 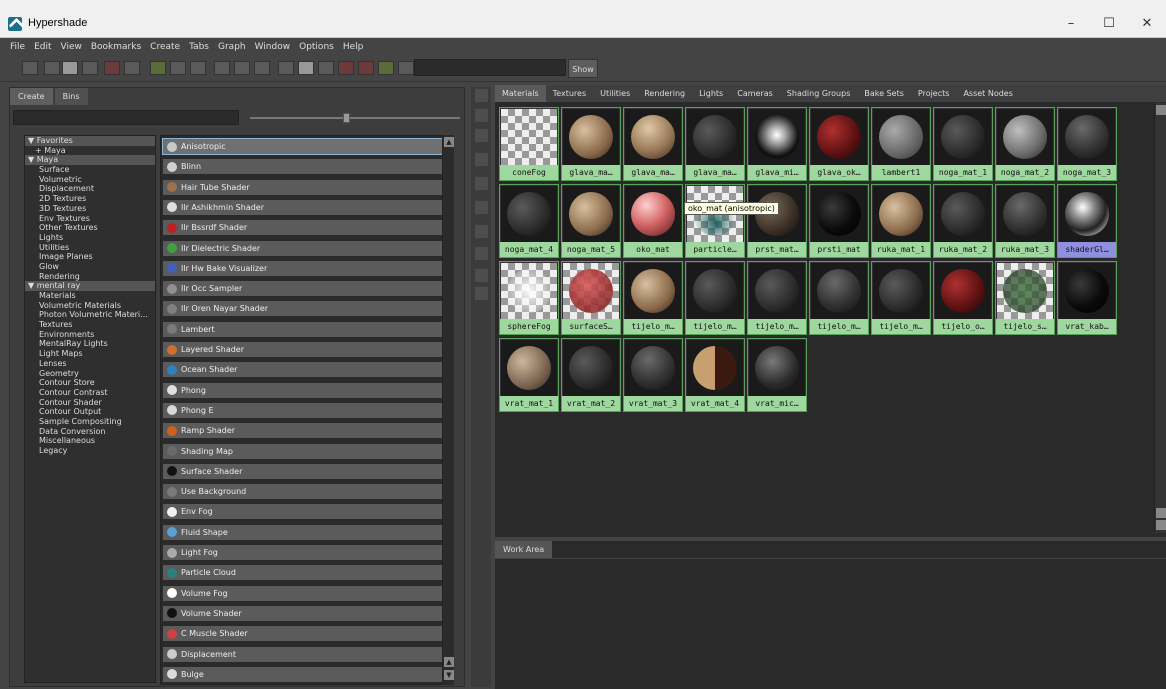 I want to click on node-item: Particle Cloud, so click(x=302, y=573).